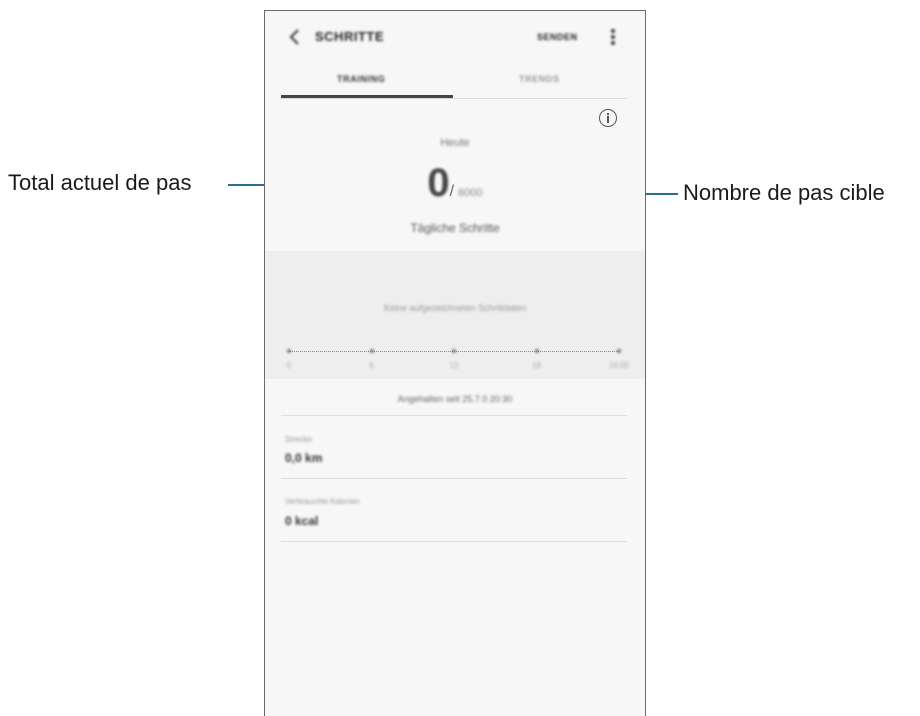  Describe the element at coordinates (371, 365) in the screenshot. I see `chart-tick-label: 6` at that location.